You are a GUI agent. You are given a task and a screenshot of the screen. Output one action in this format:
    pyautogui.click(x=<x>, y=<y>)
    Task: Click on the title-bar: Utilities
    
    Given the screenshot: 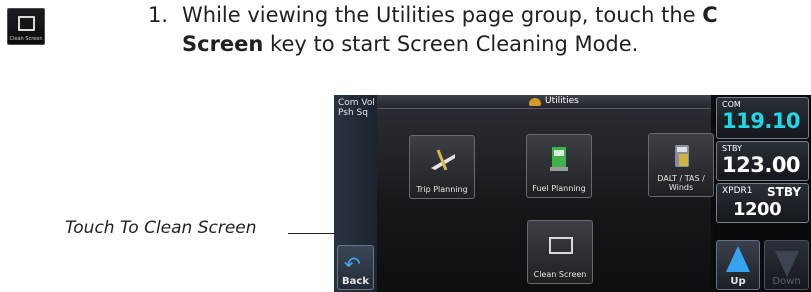 What is the action you would take?
    pyautogui.click(x=544, y=102)
    